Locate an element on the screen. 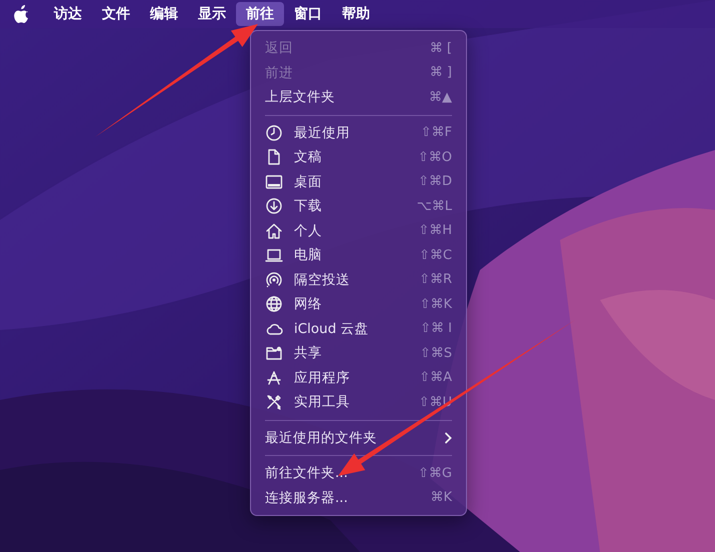 The width and height of the screenshot is (715, 552). keyboard-shortcut: ⌘▲ is located at coordinates (440, 97).